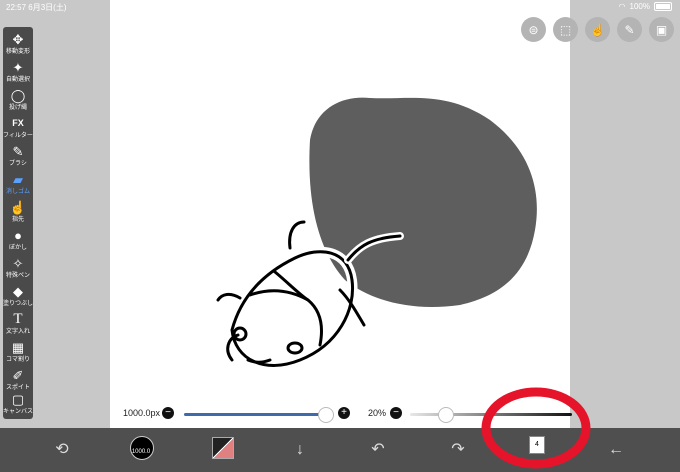 The image size is (680, 472). Describe the element at coordinates (223, 448) in the screenshot. I see `color-picker-button` at that location.